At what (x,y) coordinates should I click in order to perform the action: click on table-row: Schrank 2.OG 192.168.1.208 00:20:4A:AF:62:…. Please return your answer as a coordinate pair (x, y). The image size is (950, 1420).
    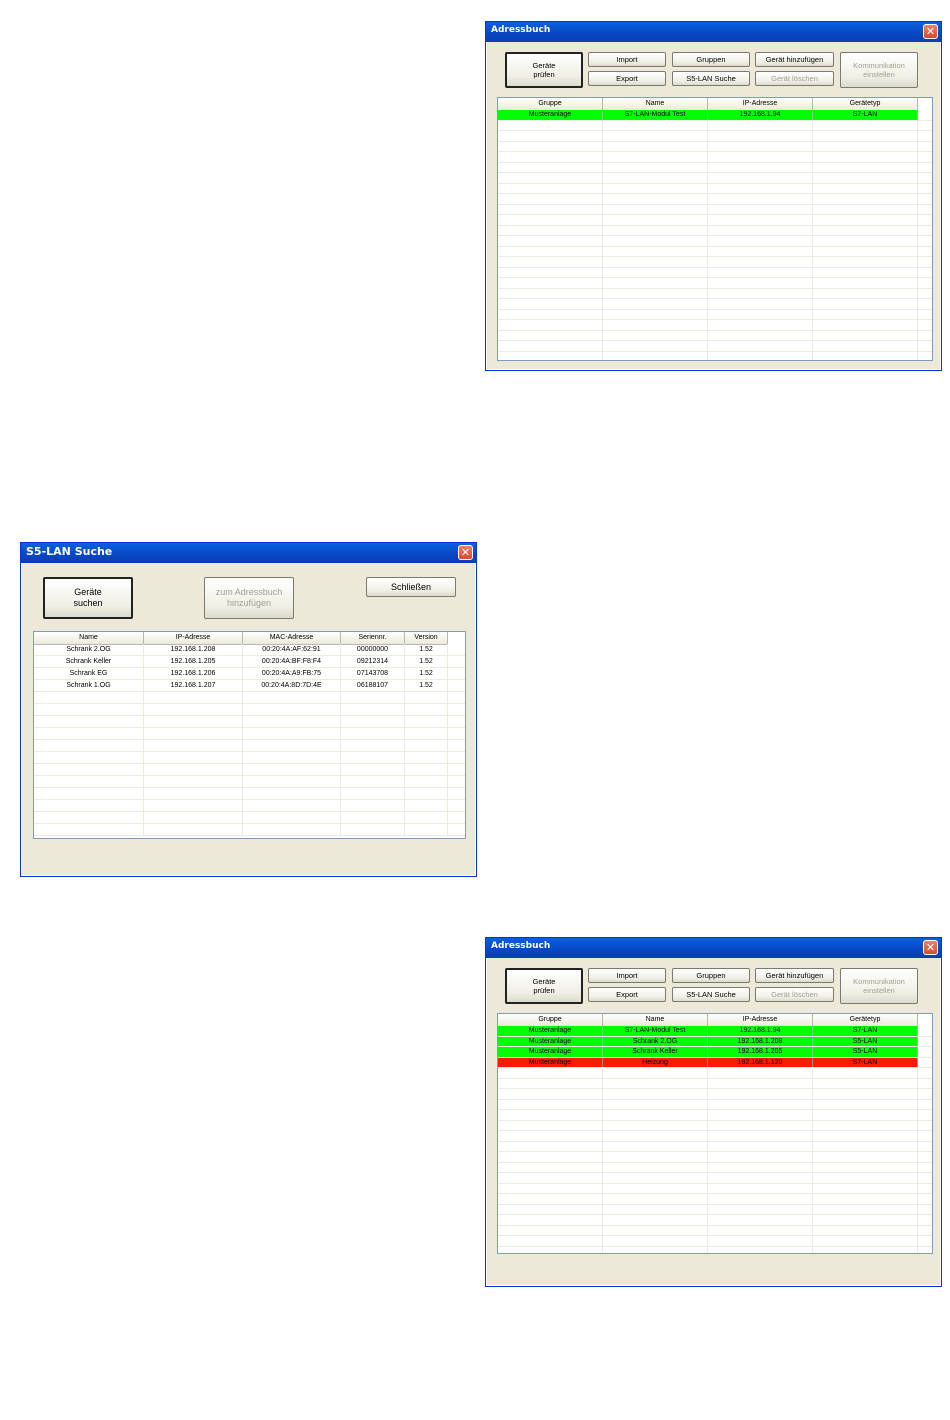
    Looking at the image, I should click on (249, 650).